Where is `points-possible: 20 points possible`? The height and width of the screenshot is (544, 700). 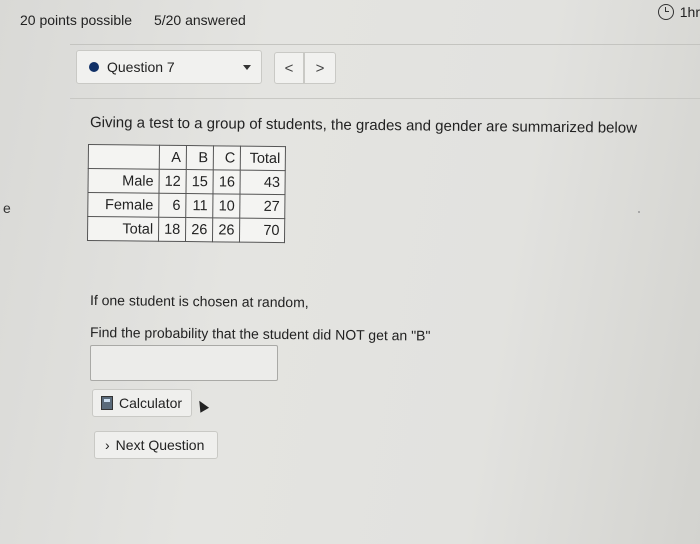 points-possible: 20 points possible is located at coordinates (76, 20).